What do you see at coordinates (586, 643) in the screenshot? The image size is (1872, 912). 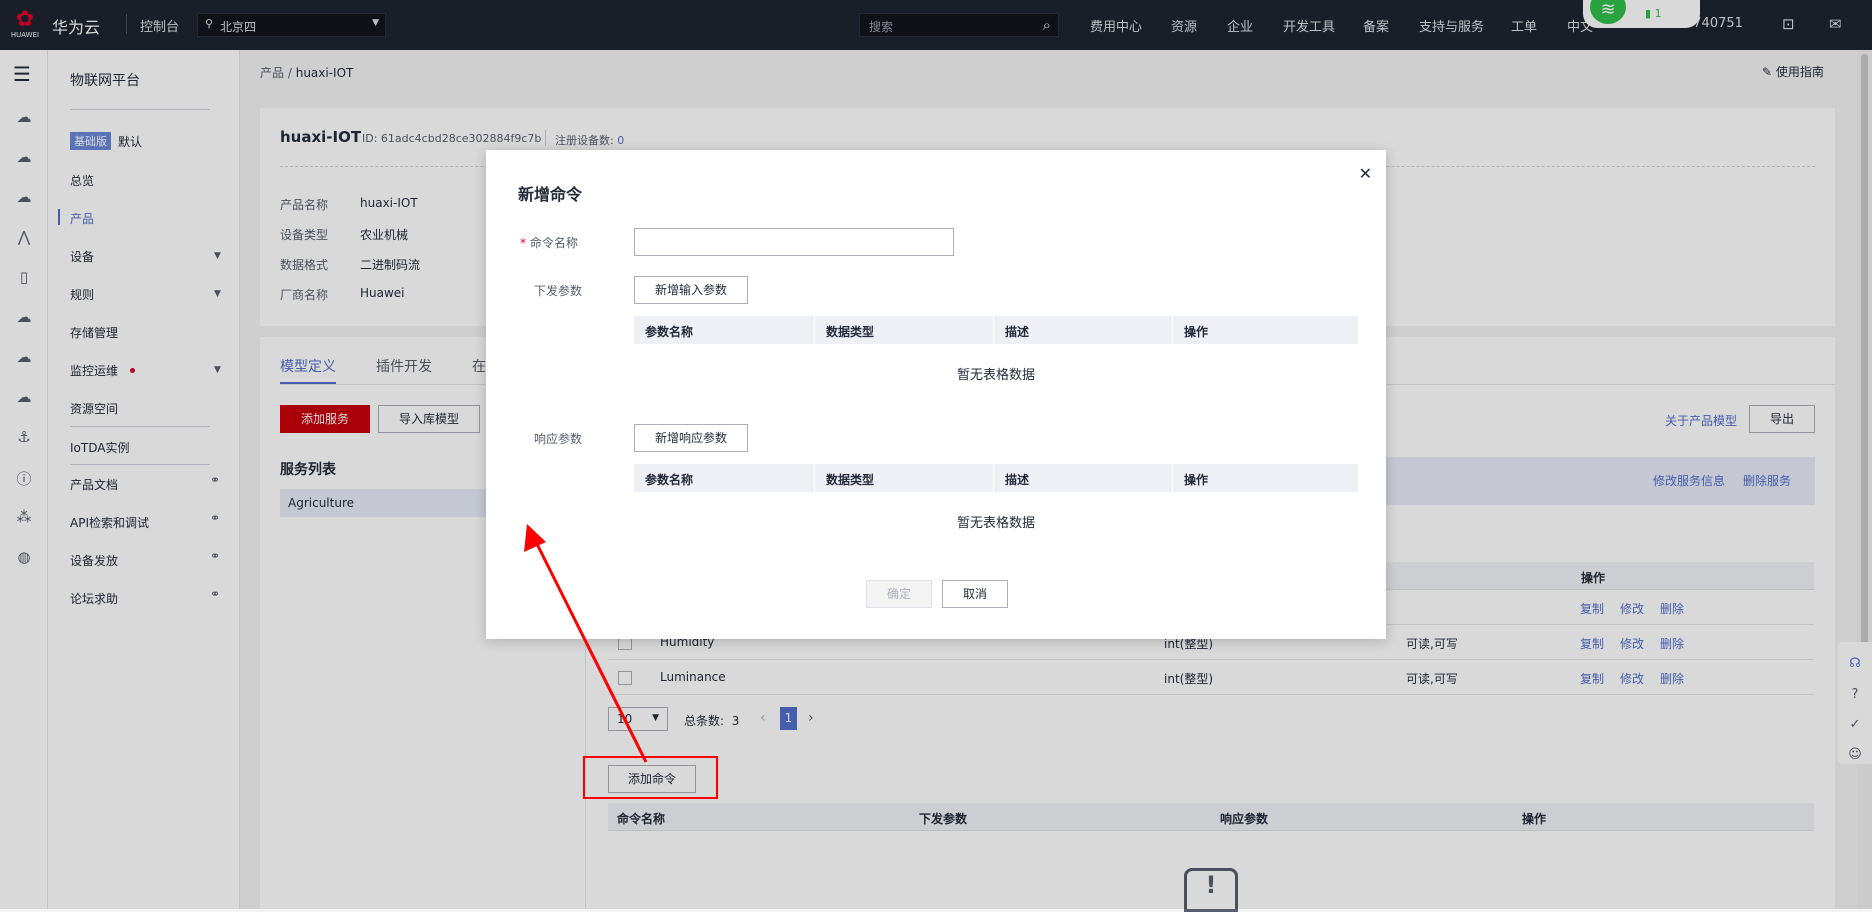 I see `annotation-arrow` at bounding box center [586, 643].